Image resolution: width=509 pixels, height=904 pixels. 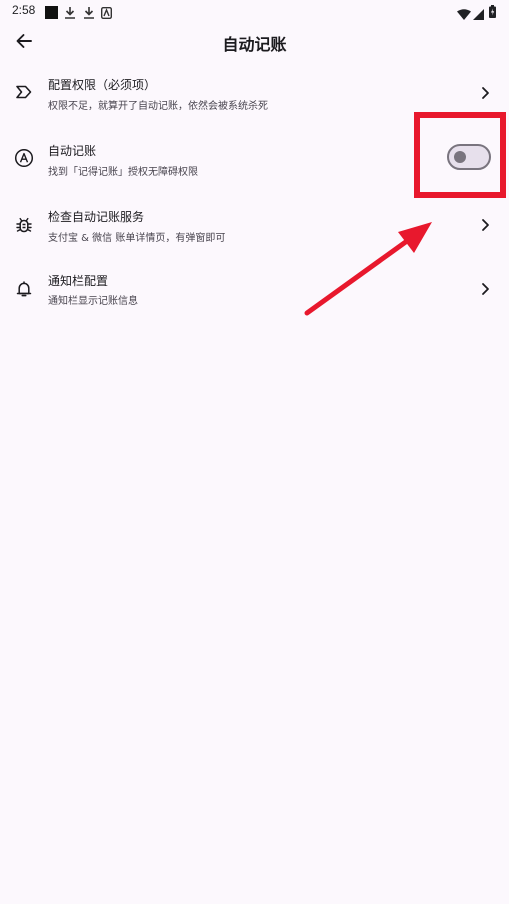 What do you see at coordinates (254, 226) in the screenshot?
I see `settings-item-check-service: 检查自动记账服务 支付宝 & 微信 账单详情页，有弹窗即可` at bounding box center [254, 226].